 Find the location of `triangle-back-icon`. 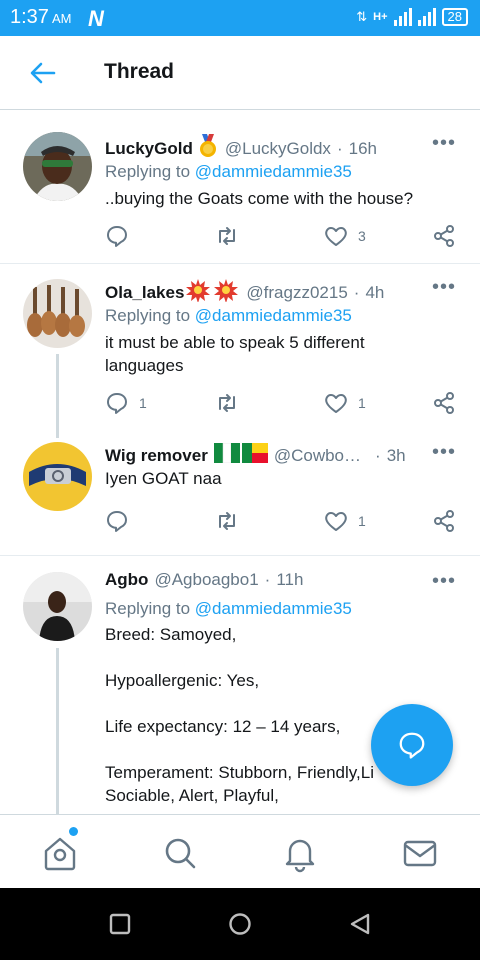

triangle-back-icon is located at coordinates (360, 924).